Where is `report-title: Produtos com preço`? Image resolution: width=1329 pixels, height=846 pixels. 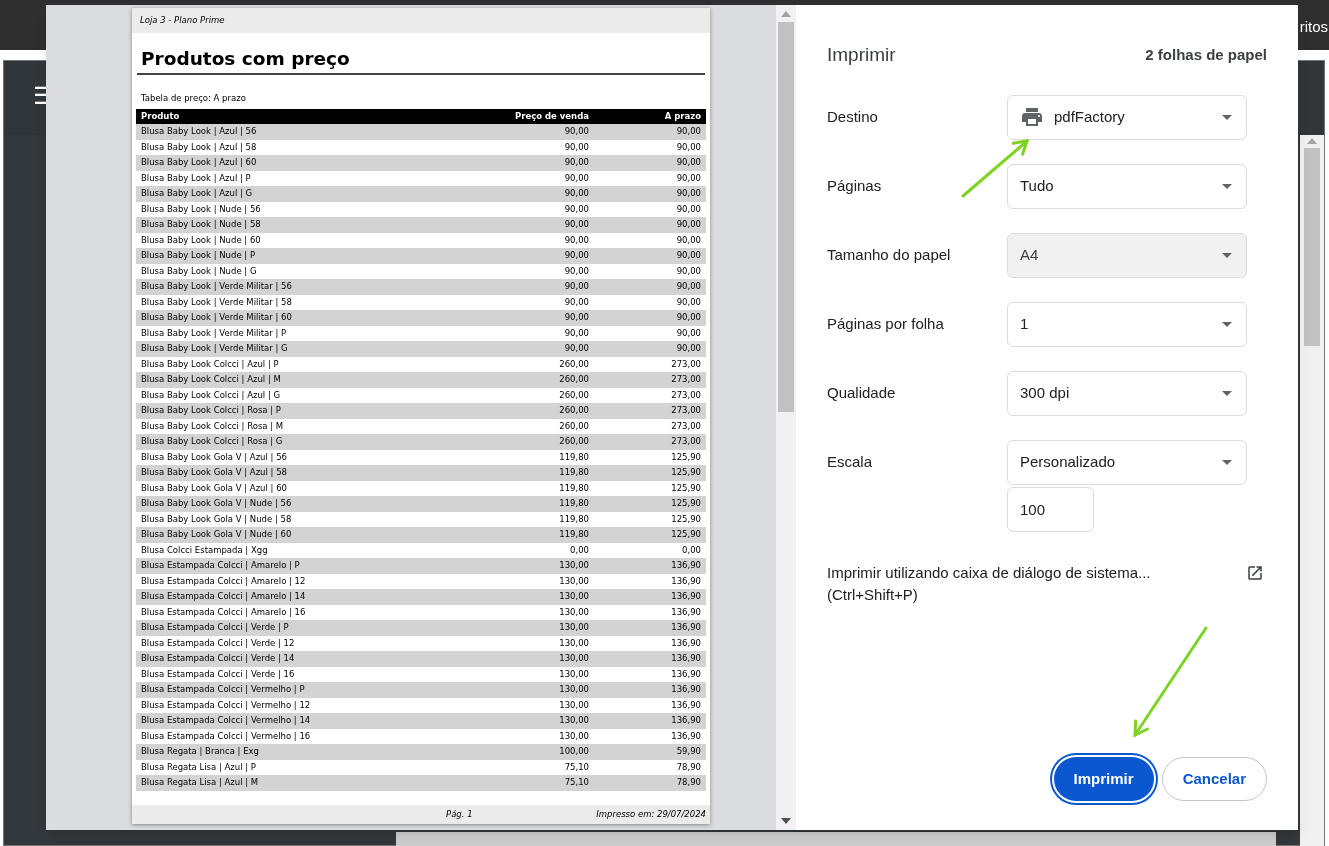
report-title: Produtos com preço is located at coordinates (245, 58).